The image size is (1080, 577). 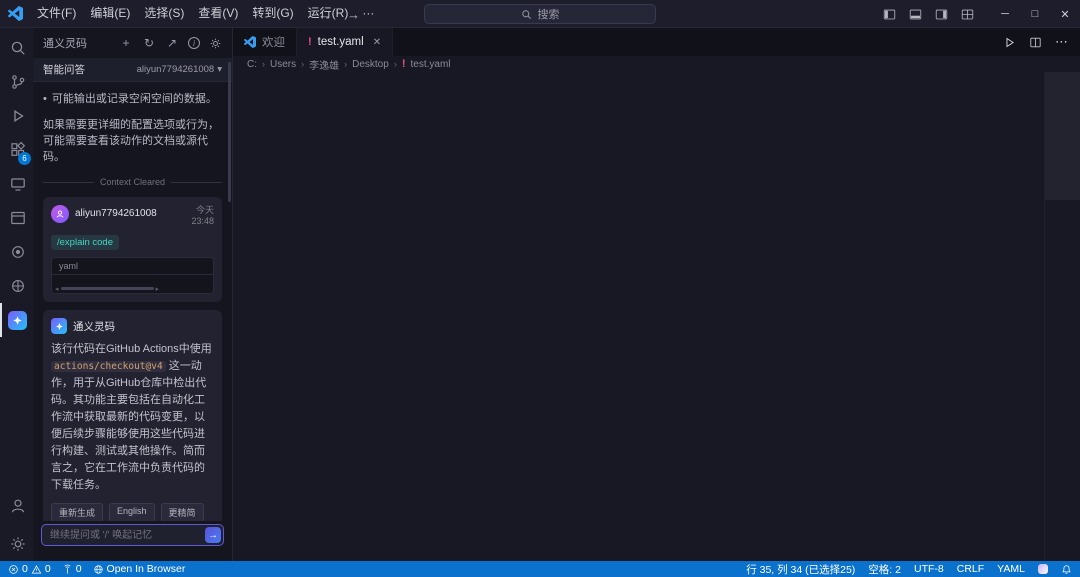 What do you see at coordinates (1062, 136) in the screenshot?
I see `minimap-viewport` at bounding box center [1062, 136].